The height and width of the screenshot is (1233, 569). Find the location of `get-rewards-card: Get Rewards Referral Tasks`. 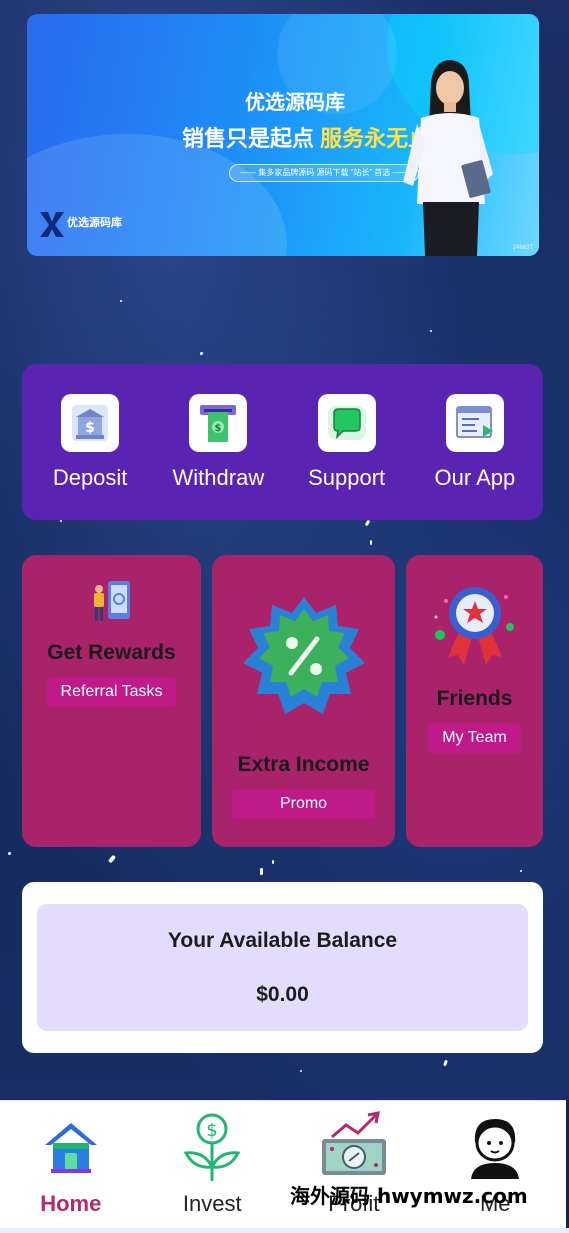

get-rewards-card: Get Rewards Referral Tasks is located at coordinates (111, 701).